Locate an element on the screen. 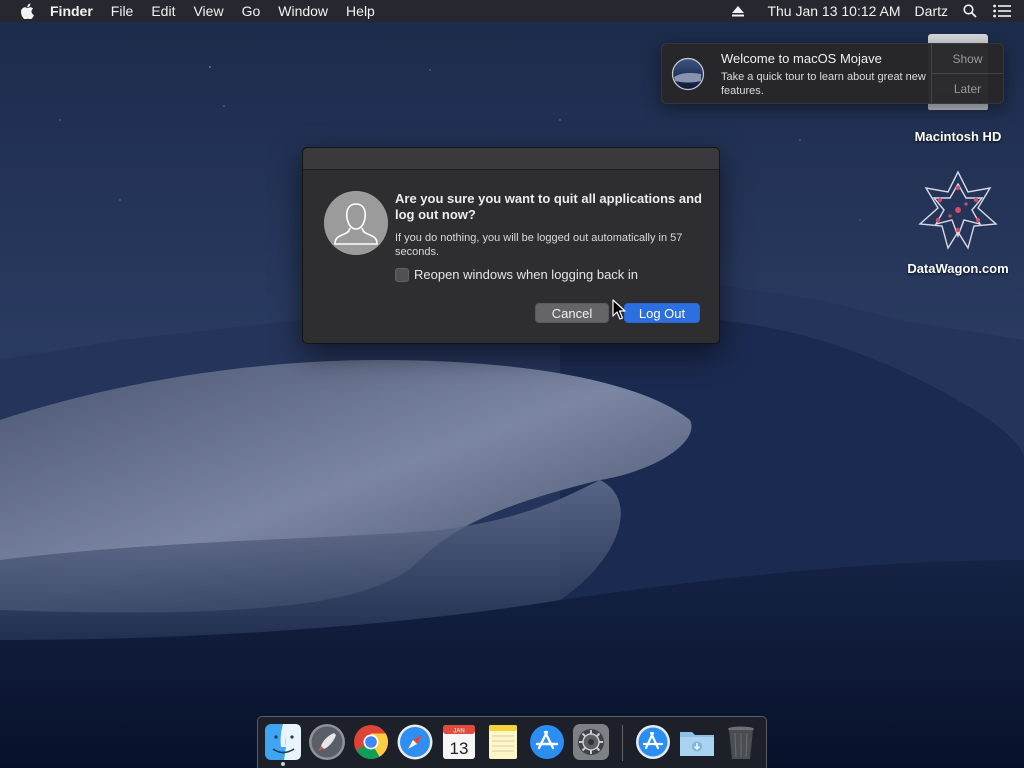 The image size is (1024, 768). dock-item-launchpad is located at coordinates (327, 742).